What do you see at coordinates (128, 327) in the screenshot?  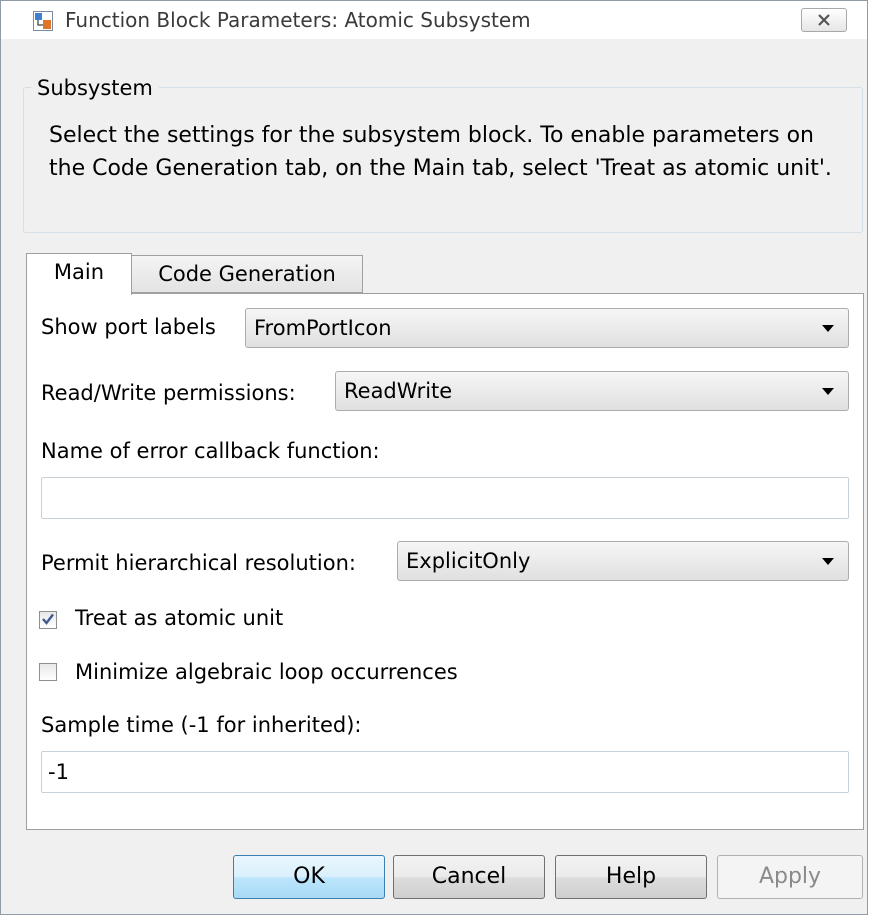 I see `show-port-labels-label: Show port labels` at bounding box center [128, 327].